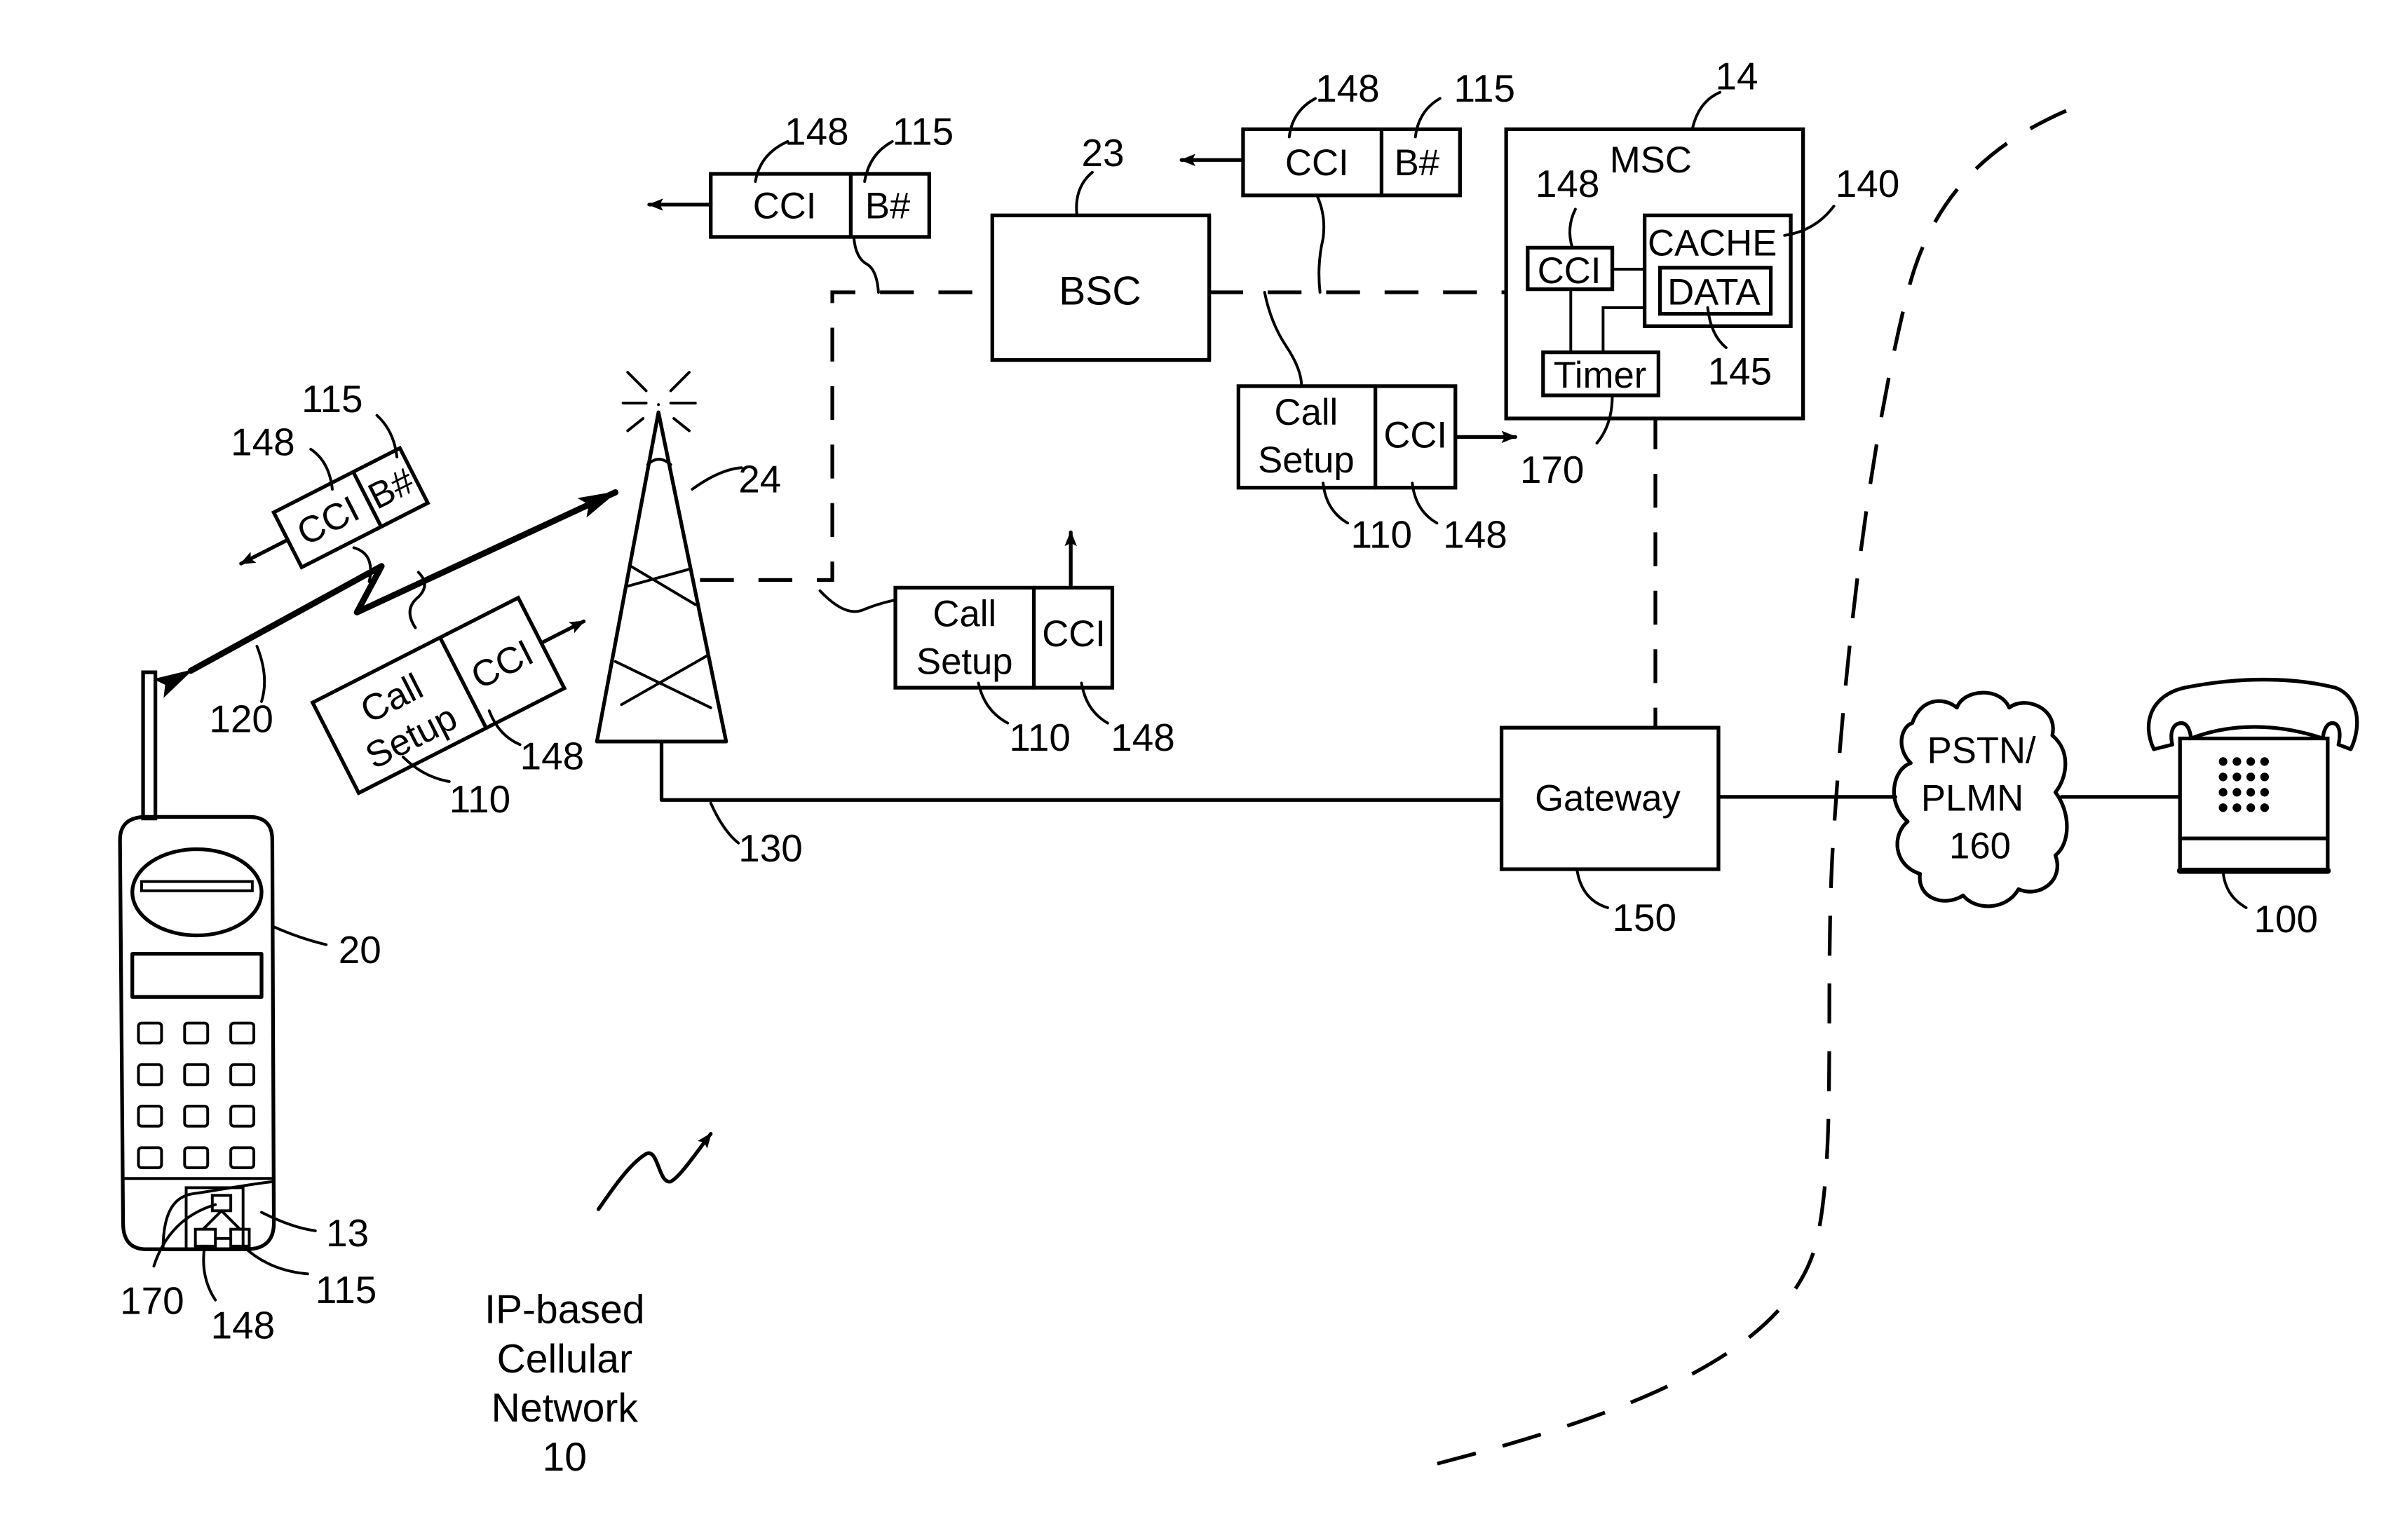  I want to click on msg-bsc-setup-line1: Call, so click(1307, 412).